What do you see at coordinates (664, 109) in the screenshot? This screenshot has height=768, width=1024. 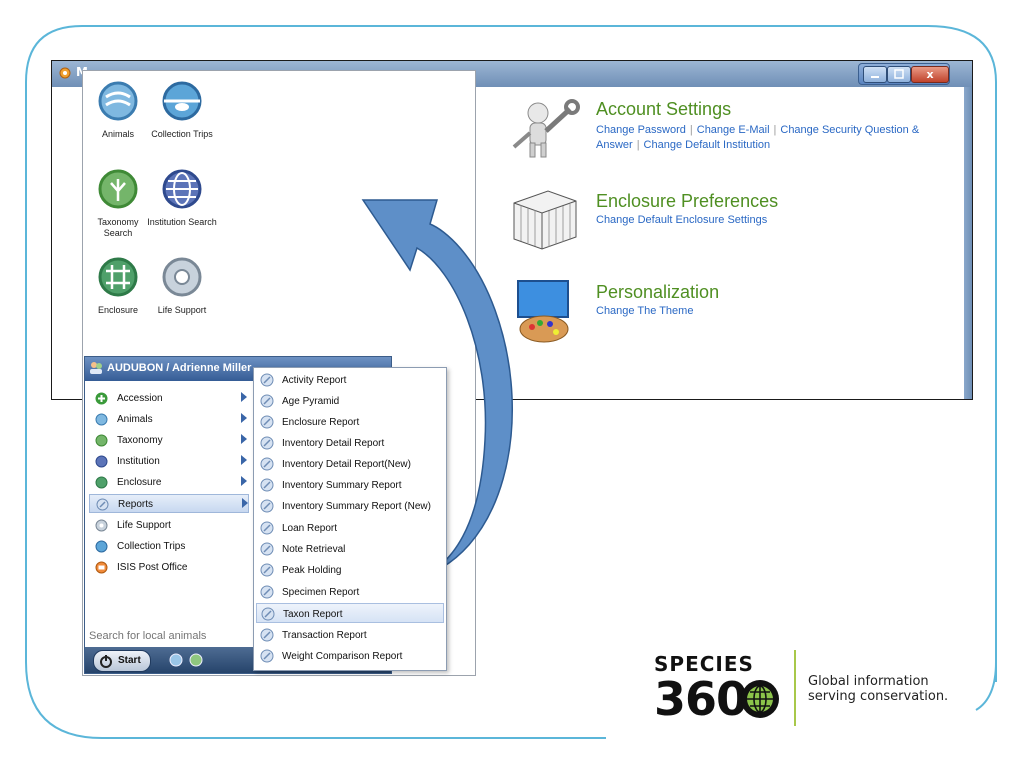 I see `account-settings-title: Account Settings` at bounding box center [664, 109].